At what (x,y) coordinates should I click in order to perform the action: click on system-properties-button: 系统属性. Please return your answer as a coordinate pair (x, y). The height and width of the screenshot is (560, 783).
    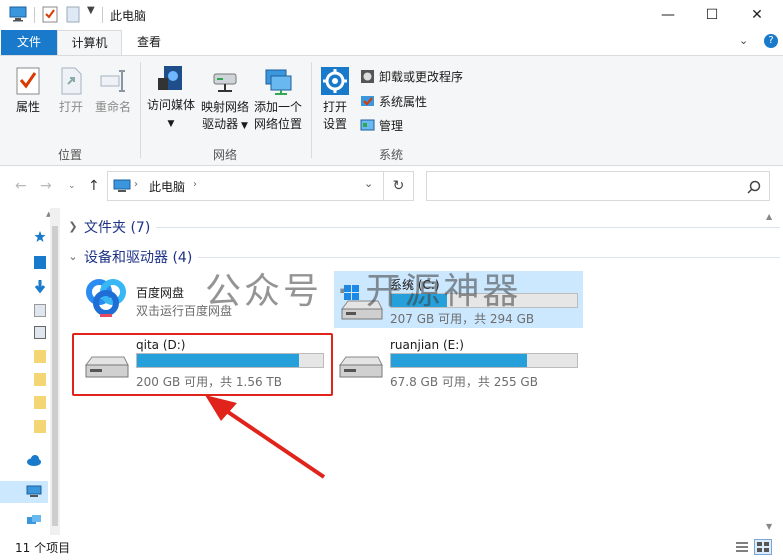
    Looking at the image, I should click on (393, 101).